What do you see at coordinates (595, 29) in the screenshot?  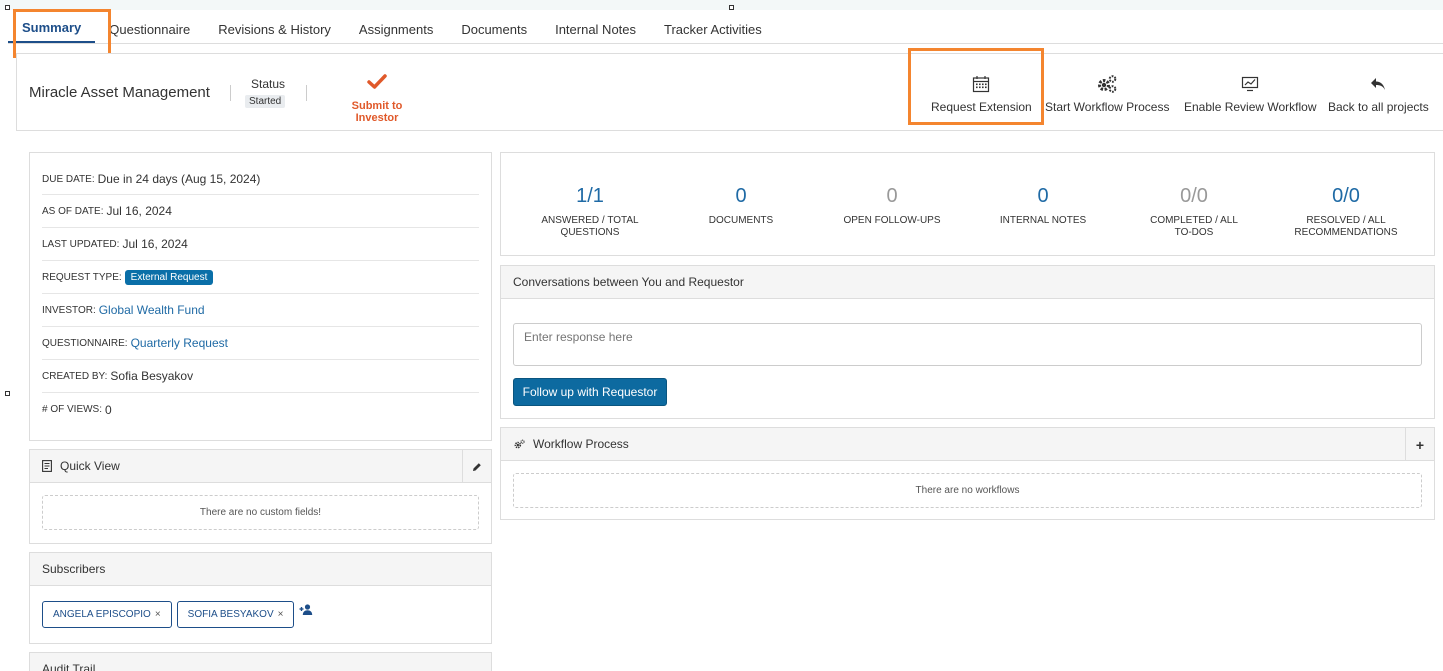 I see `tab-internal-notes: Internal Notes` at bounding box center [595, 29].